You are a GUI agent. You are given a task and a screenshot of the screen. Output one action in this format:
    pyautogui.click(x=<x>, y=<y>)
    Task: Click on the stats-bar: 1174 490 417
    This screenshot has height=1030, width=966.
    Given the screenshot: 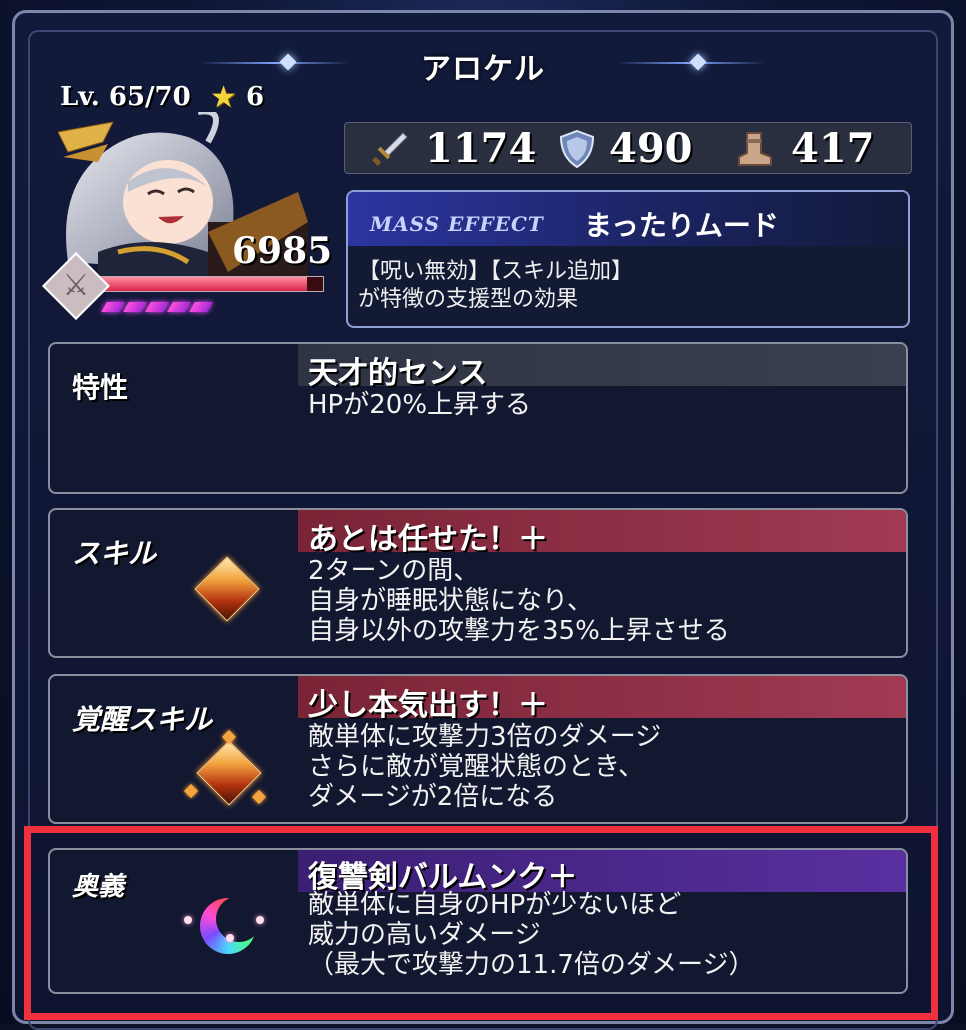 What is the action you would take?
    pyautogui.click(x=628, y=148)
    